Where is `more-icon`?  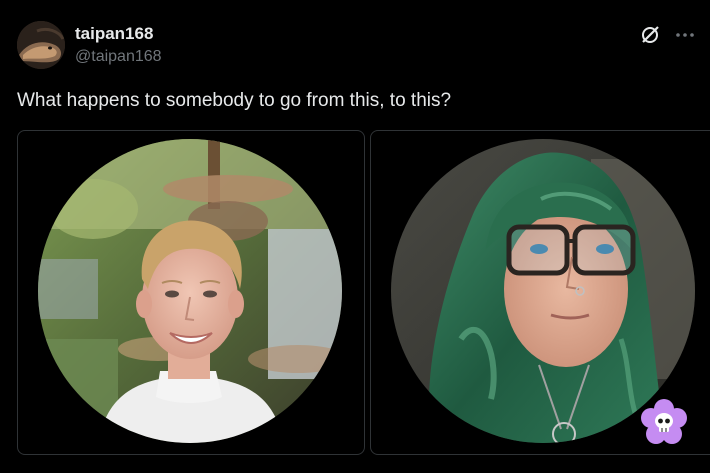 more-icon is located at coordinates (685, 35).